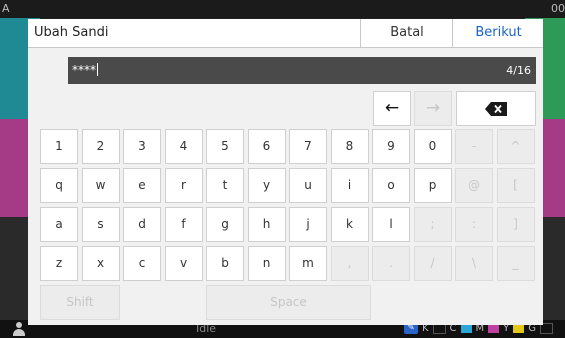 The width and height of the screenshot is (565, 338). Describe the element at coordinates (406, 33) in the screenshot. I see `cancel-button: Batal` at that location.